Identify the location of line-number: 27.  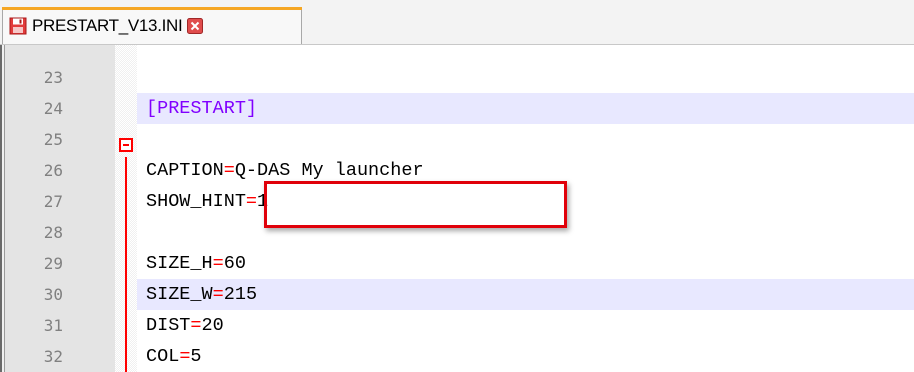
(53, 201).